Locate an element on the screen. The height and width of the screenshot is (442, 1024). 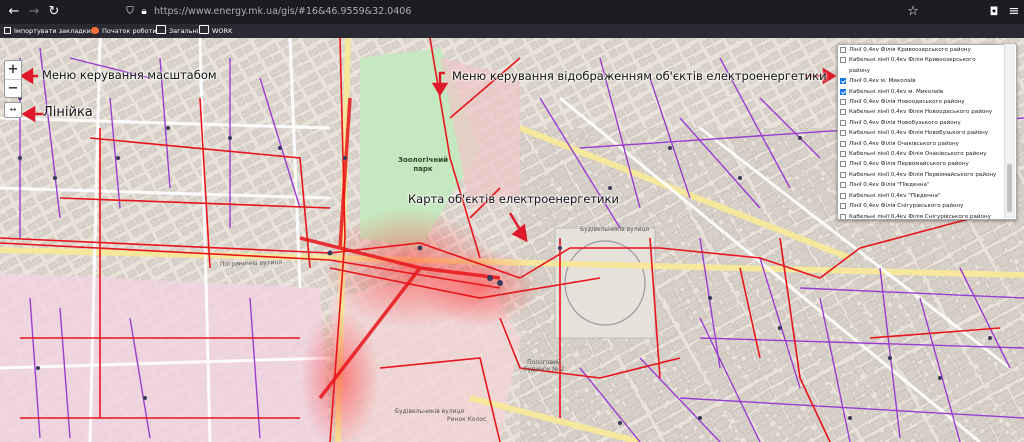
layer-label: Кабельні лінії 0,4кv м. Миколаїв is located at coordinates (896, 91).